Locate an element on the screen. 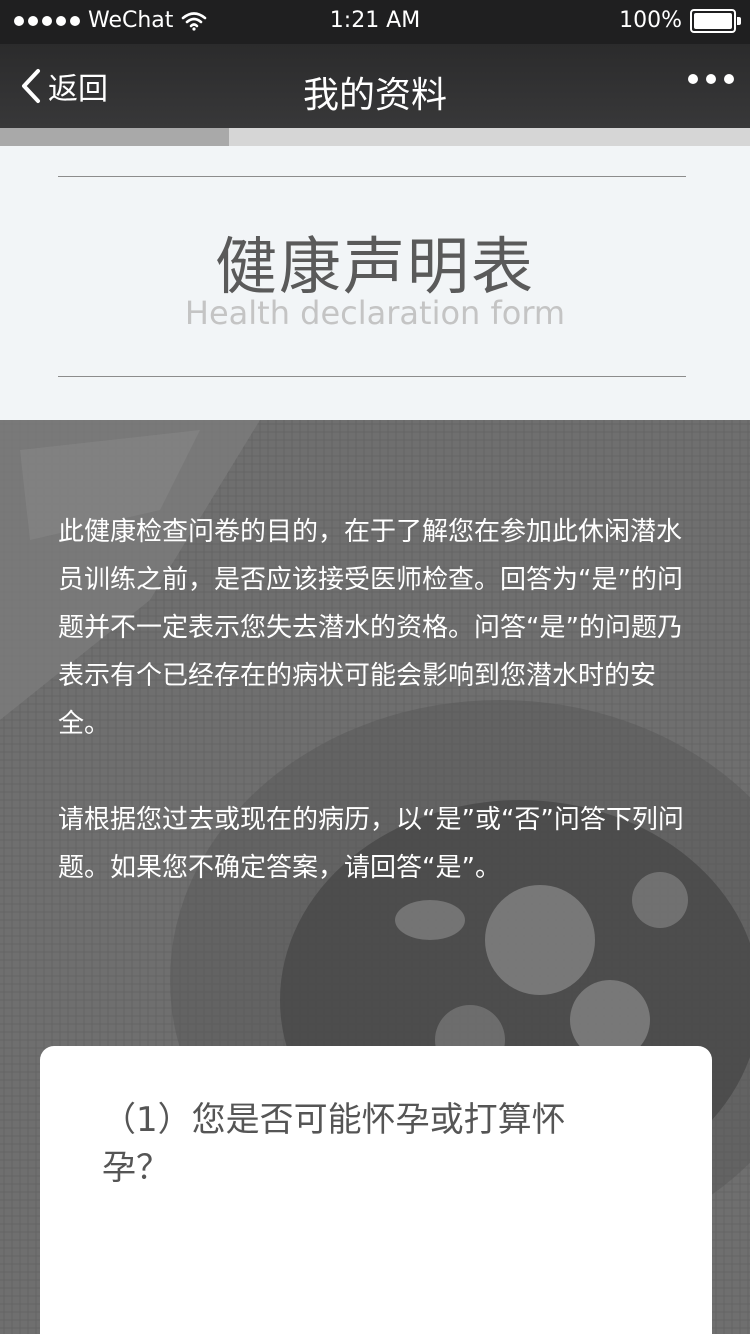 The width and height of the screenshot is (750, 1334). page-title: 我的资料 is located at coordinates (374, 95).